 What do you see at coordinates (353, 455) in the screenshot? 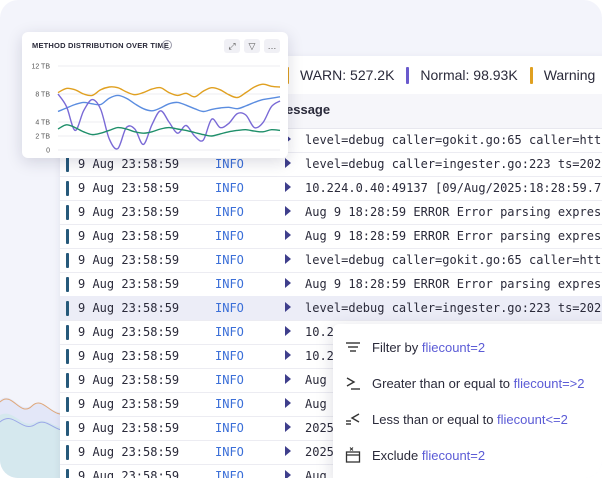
I see `exclude-icon` at bounding box center [353, 455].